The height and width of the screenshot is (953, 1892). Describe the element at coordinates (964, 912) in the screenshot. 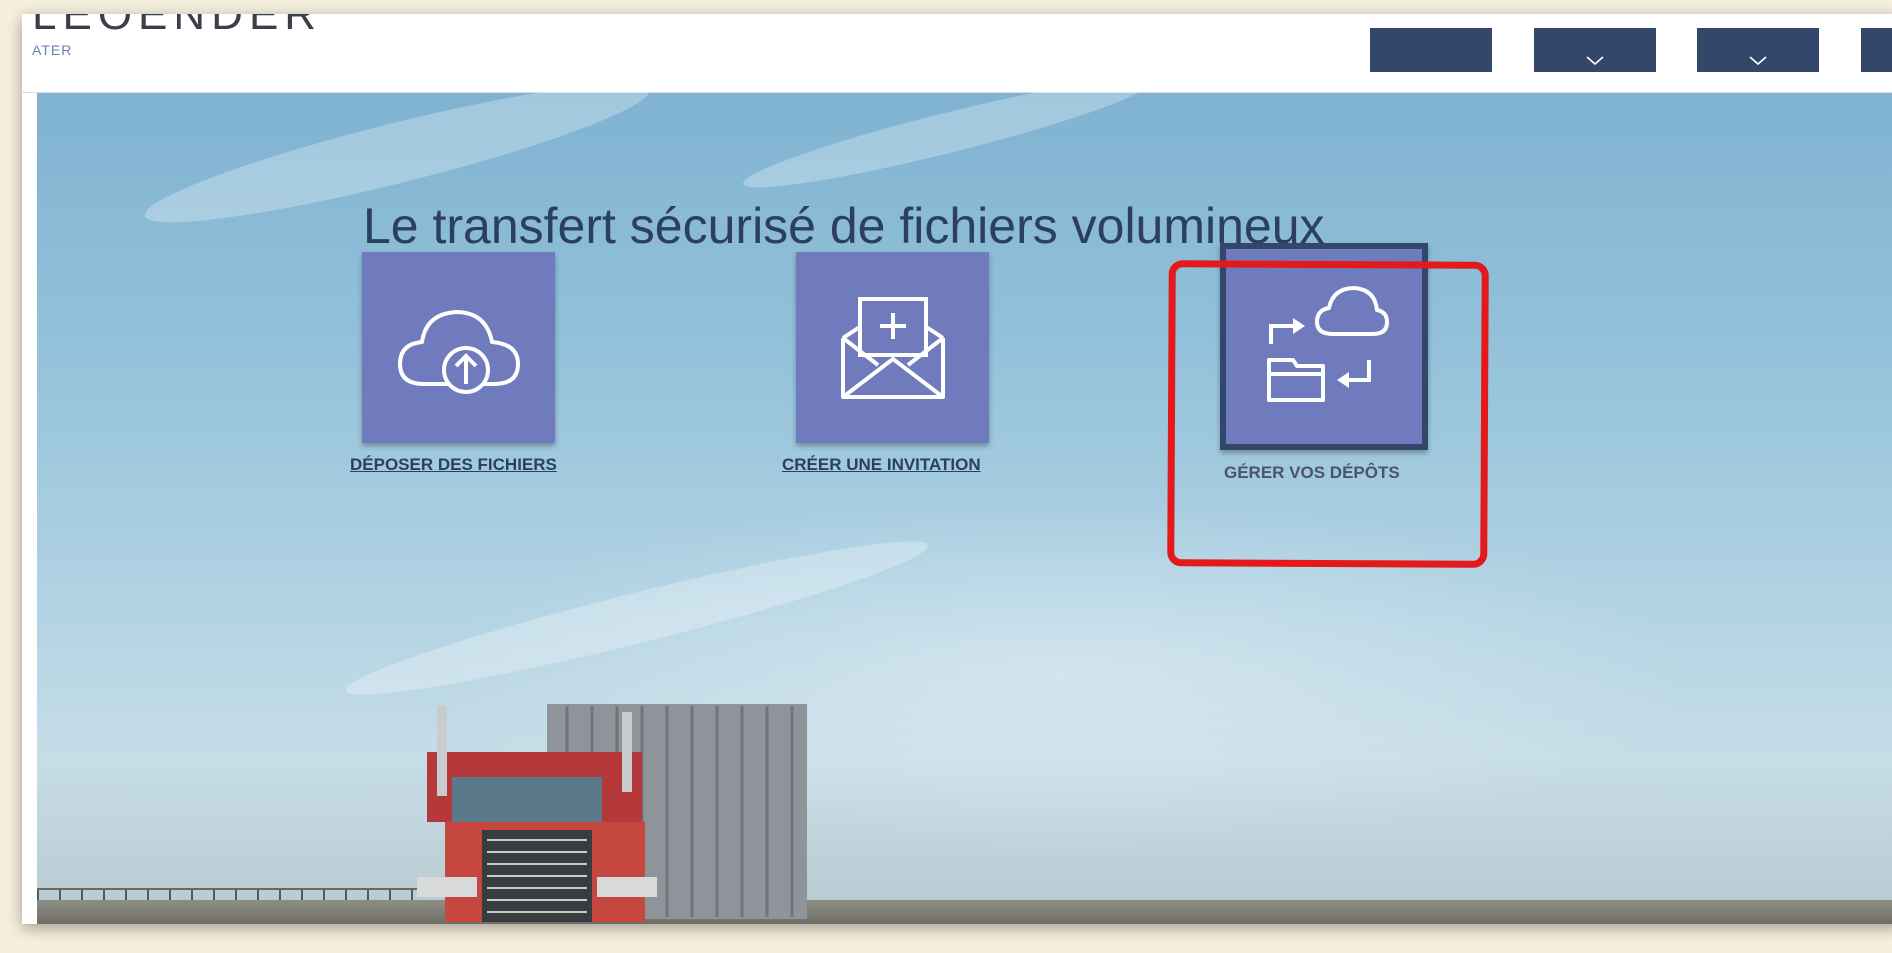

I see `ground` at that location.